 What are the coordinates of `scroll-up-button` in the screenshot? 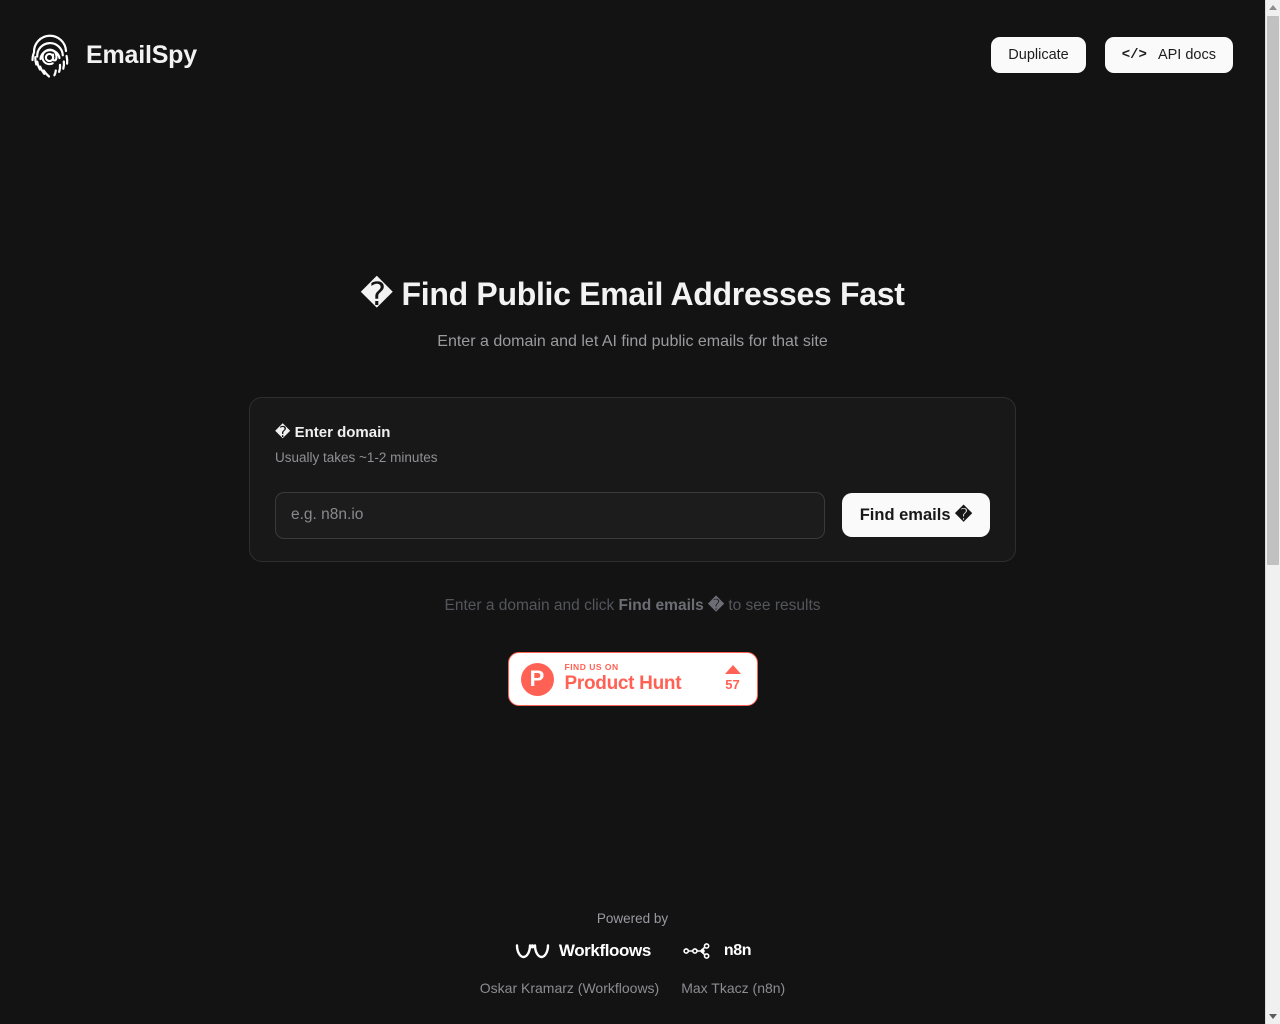 It's located at (1273, 7).